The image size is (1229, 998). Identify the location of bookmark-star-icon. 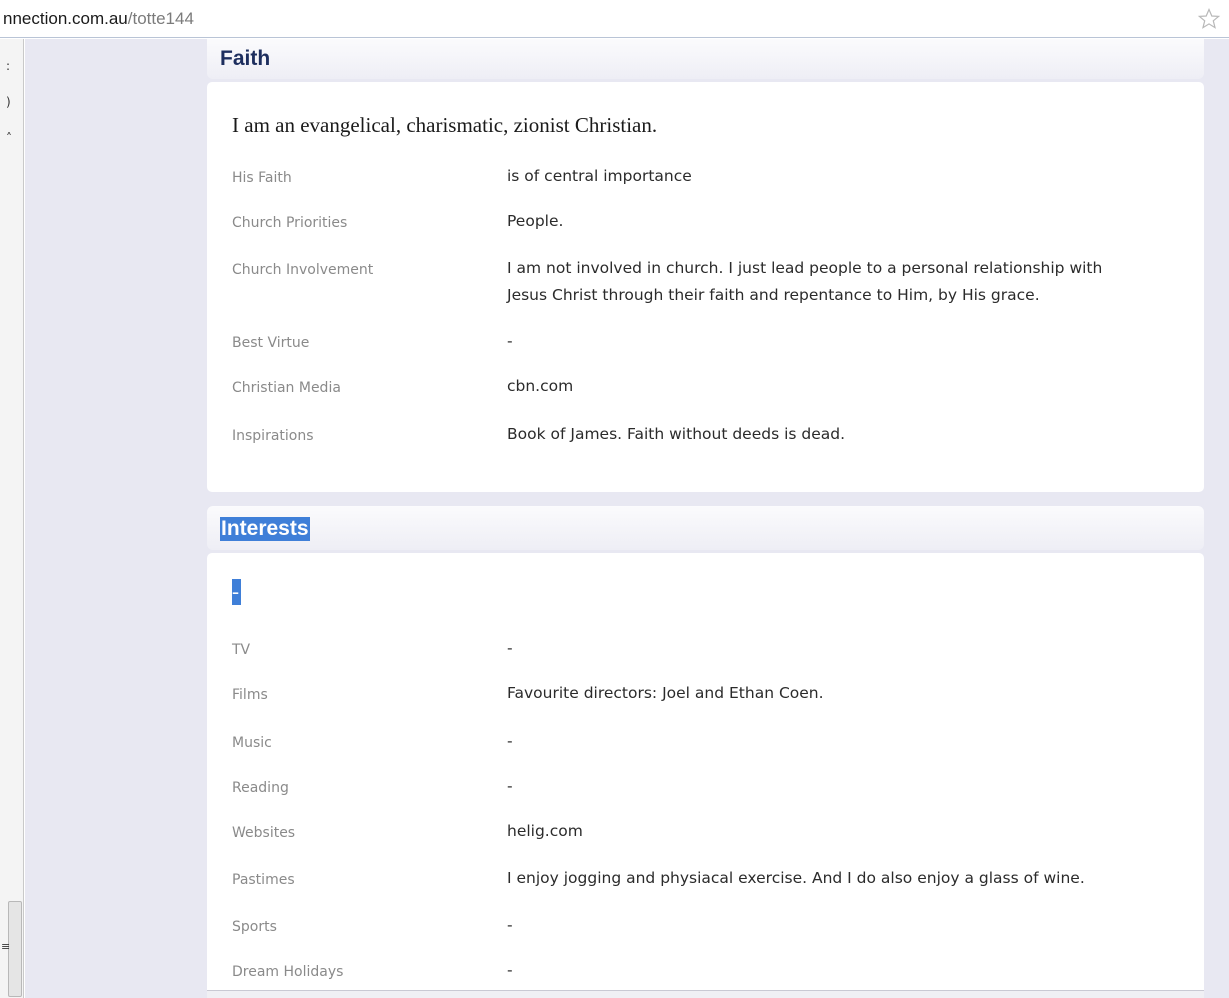
(1209, 19).